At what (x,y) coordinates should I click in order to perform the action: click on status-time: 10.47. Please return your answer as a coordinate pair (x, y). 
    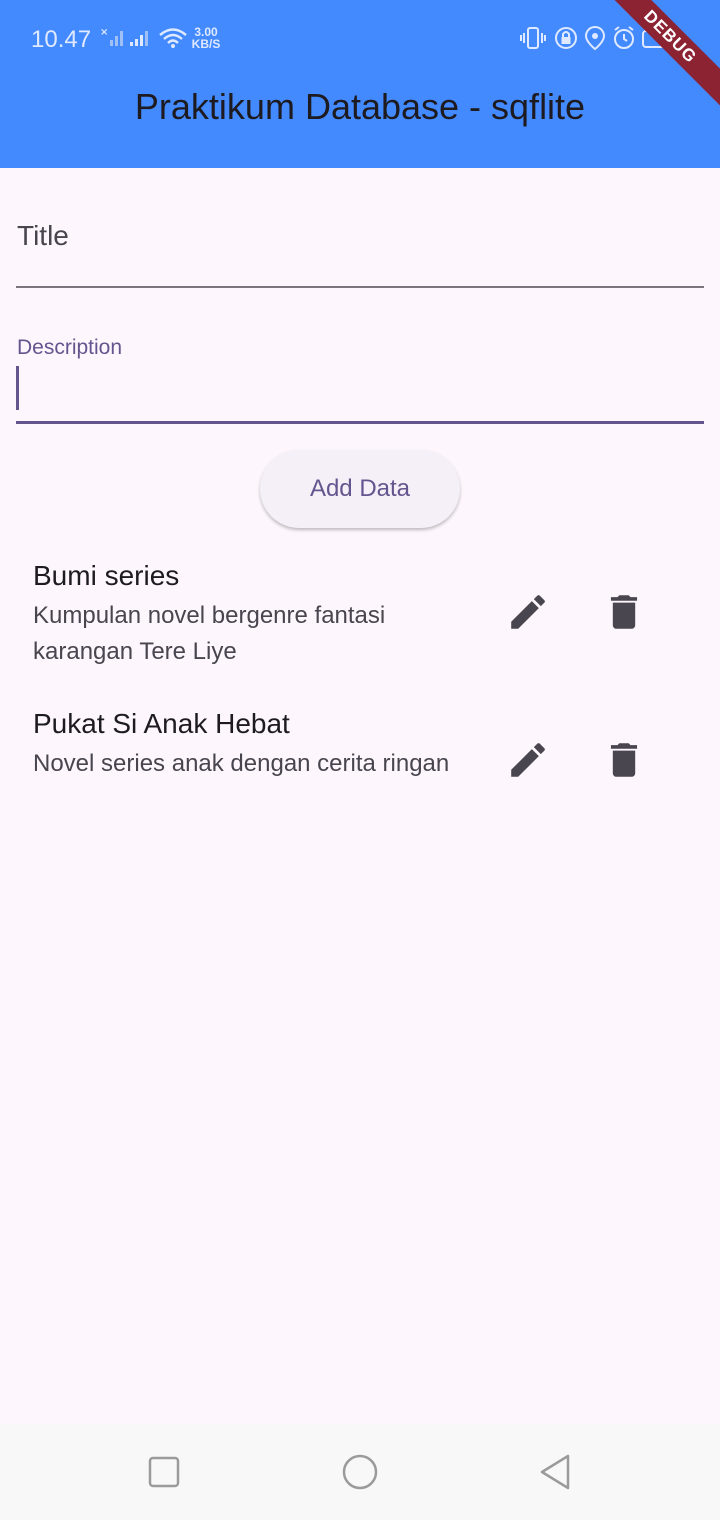
    Looking at the image, I should click on (61, 39).